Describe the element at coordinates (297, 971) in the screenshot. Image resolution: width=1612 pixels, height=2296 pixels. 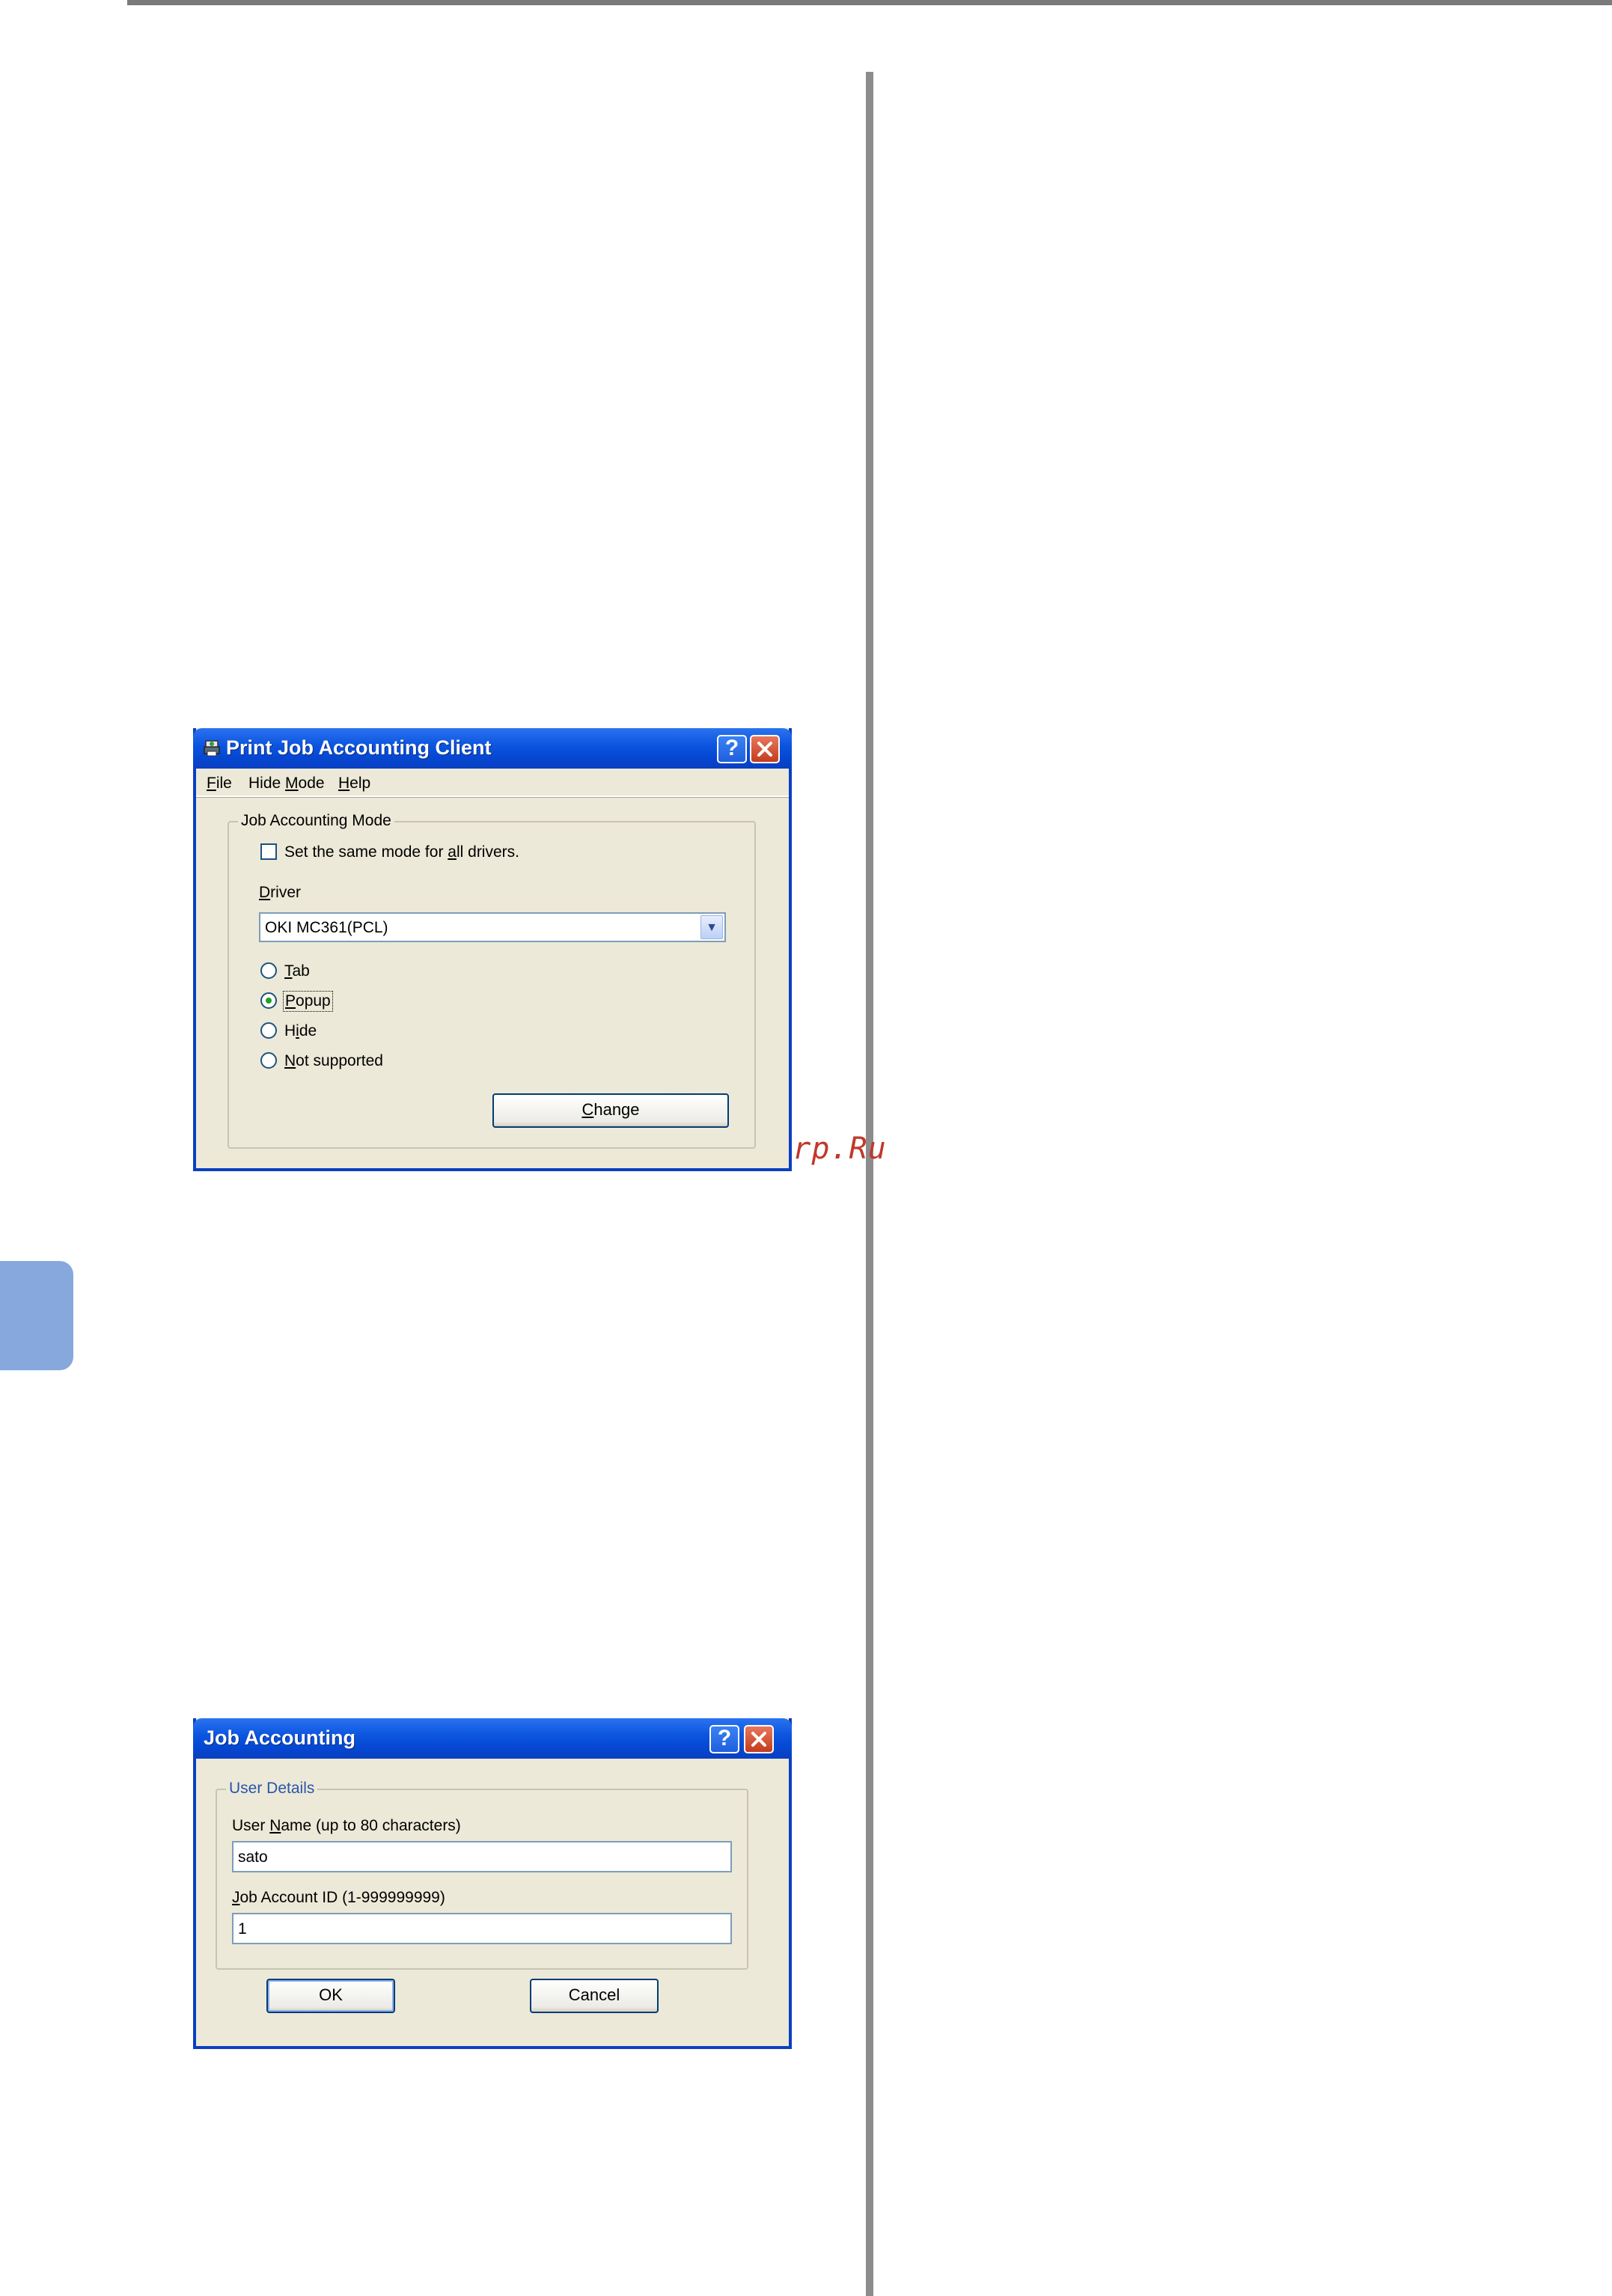
I see `radio-tab-label: Tab` at that location.